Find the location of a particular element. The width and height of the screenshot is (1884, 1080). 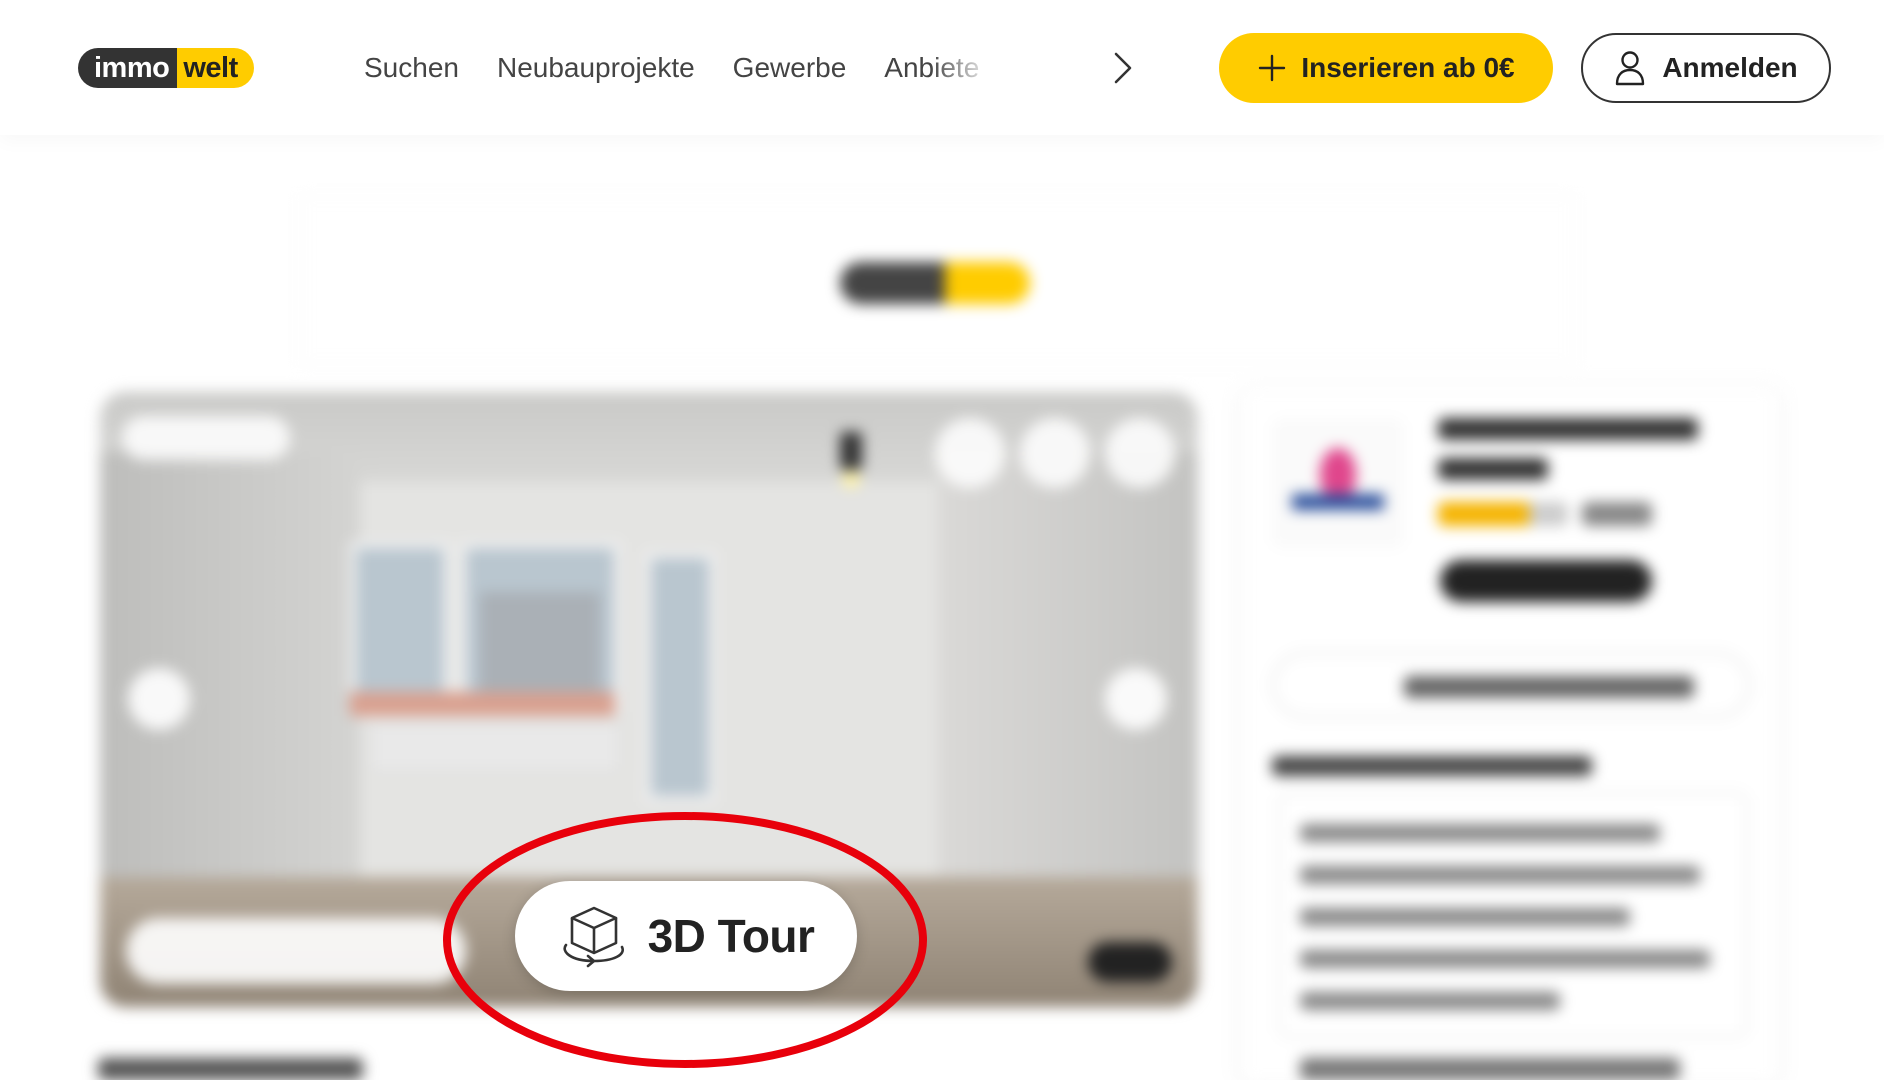

gallery-badge is located at coordinates (206, 438).